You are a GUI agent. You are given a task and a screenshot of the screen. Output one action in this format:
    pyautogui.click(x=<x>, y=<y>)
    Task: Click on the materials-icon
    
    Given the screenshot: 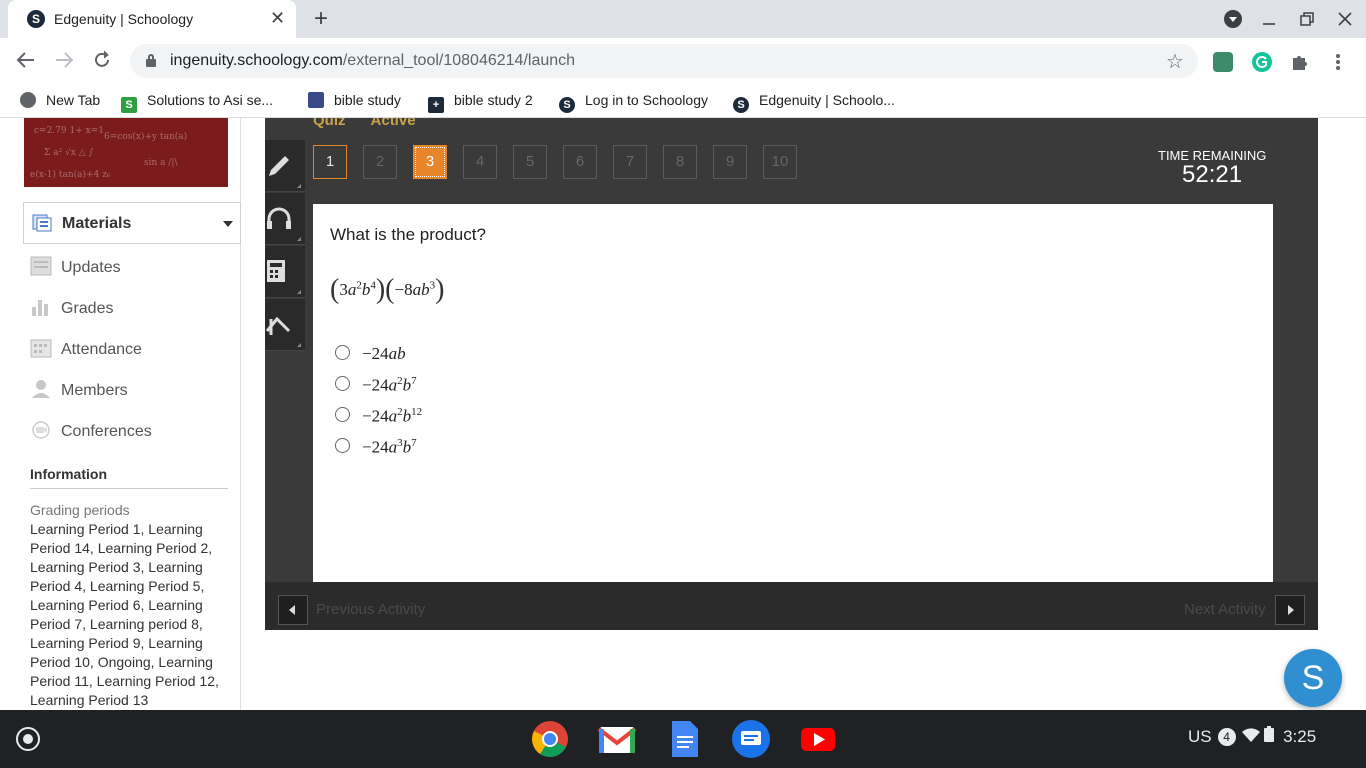 What is the action you would take?
    pyautogui.click(x=42, y=223)
    